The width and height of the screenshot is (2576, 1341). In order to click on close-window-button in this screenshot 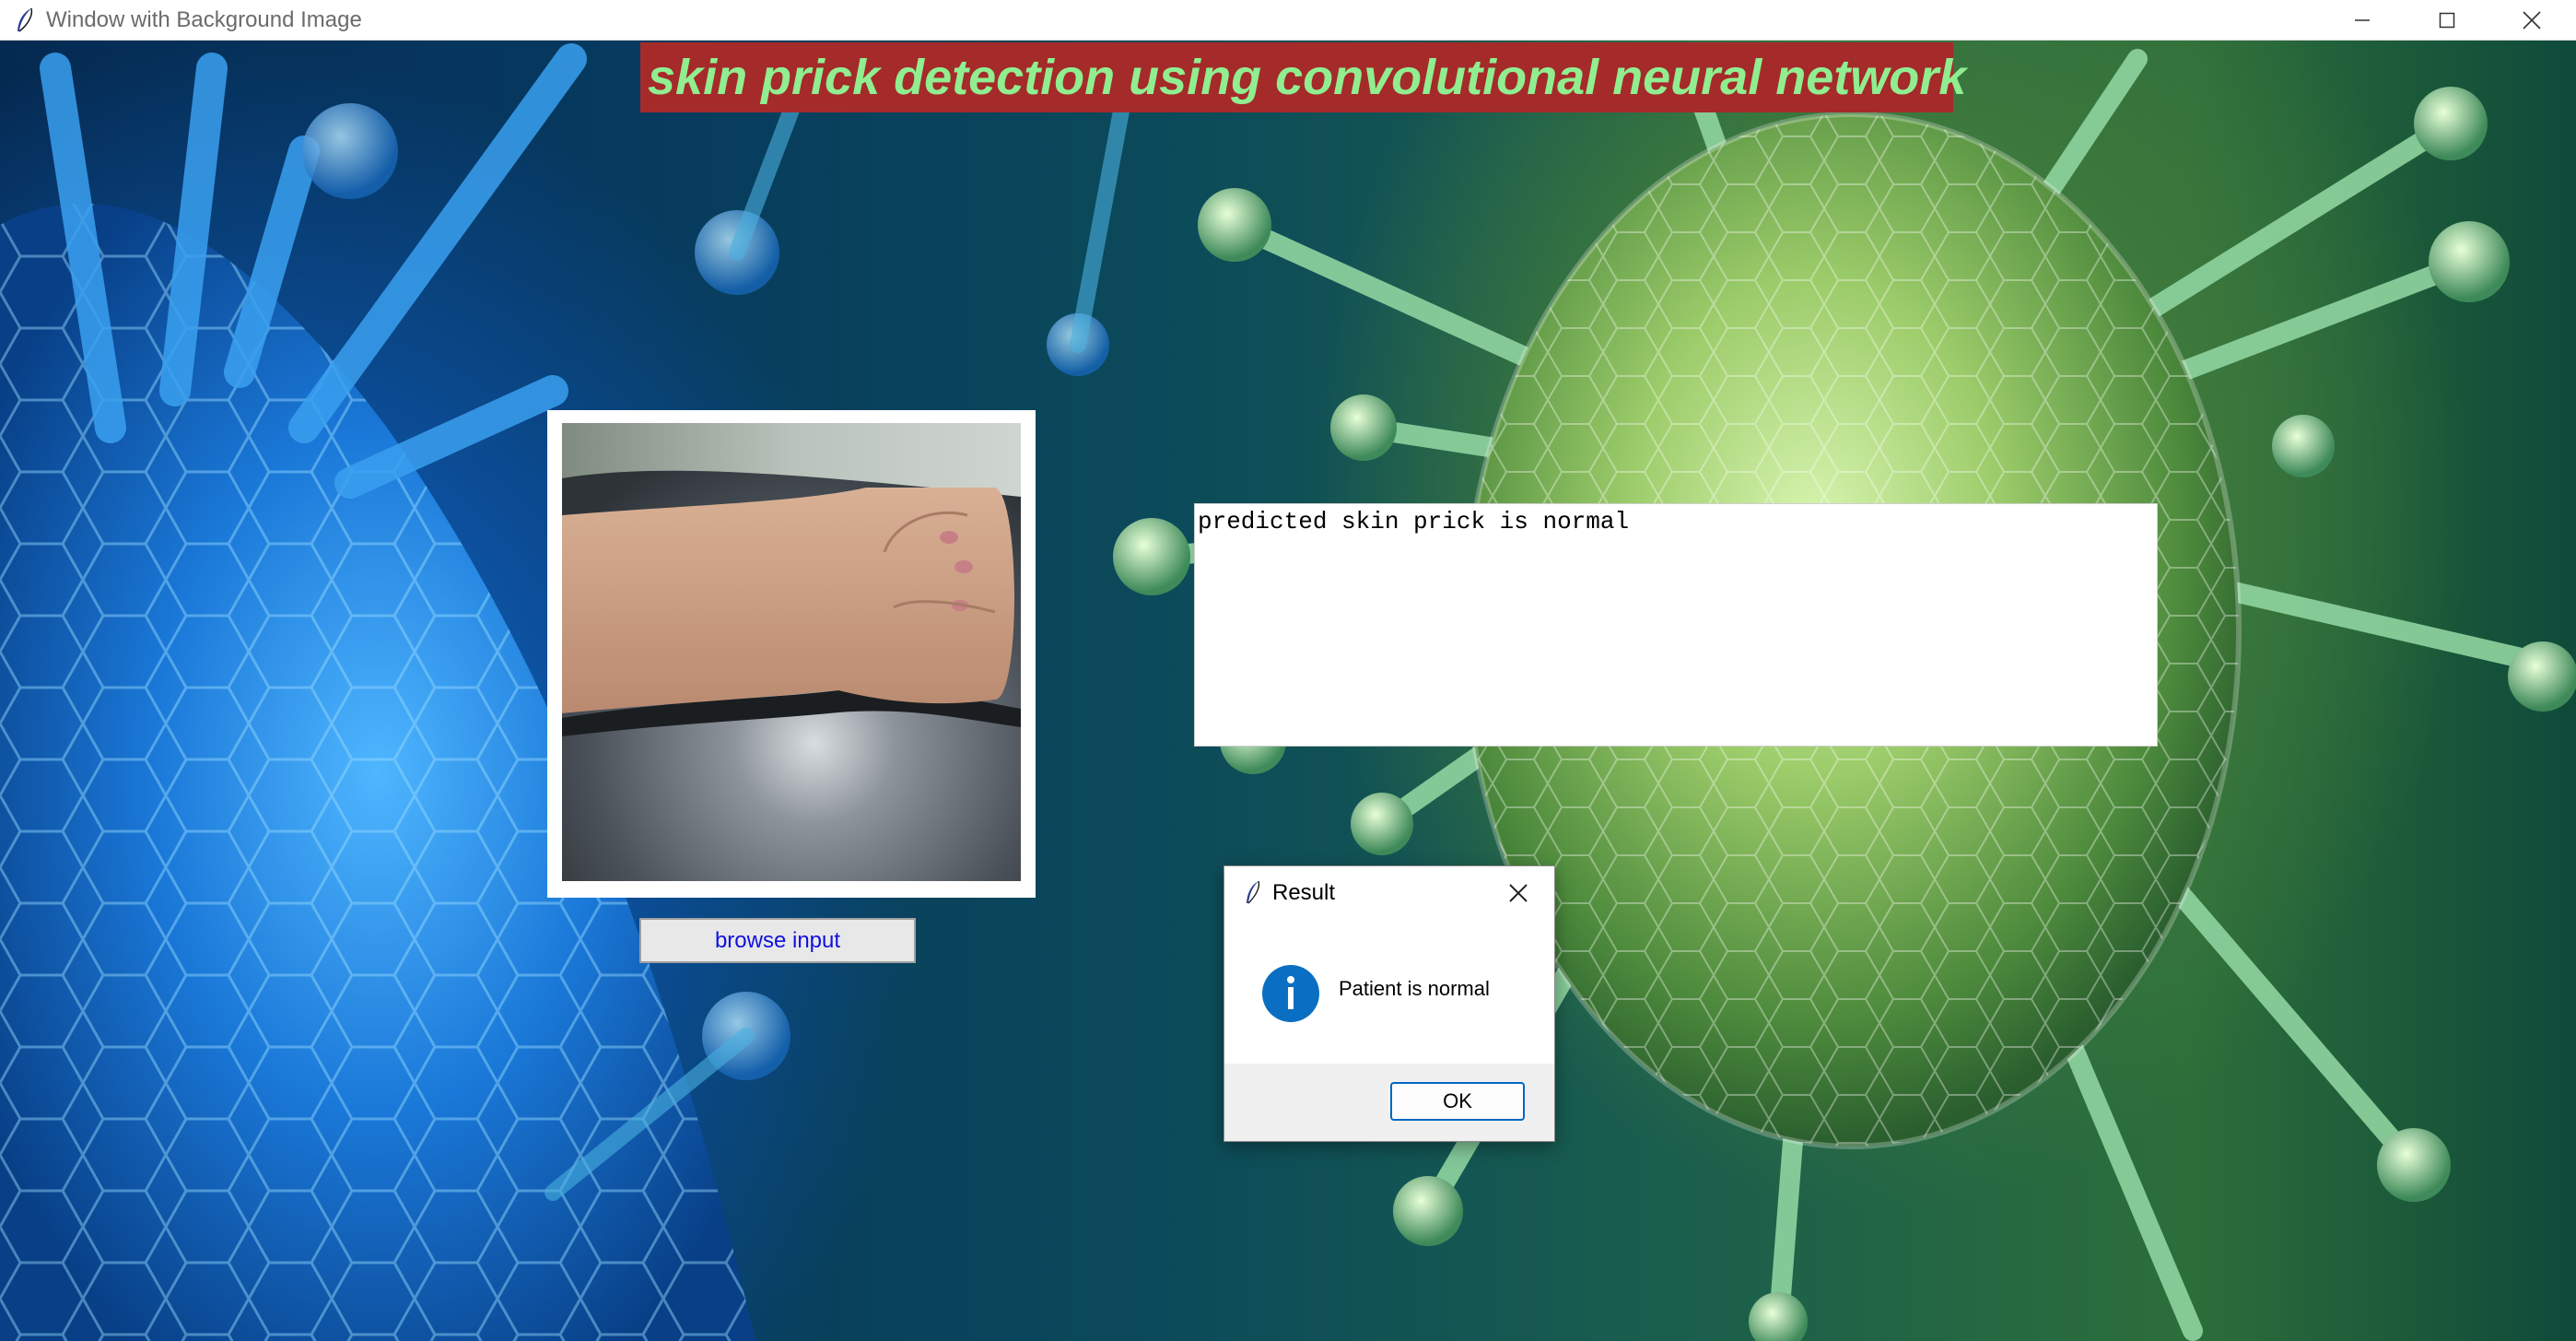, I will do `click(2531, 20)`.